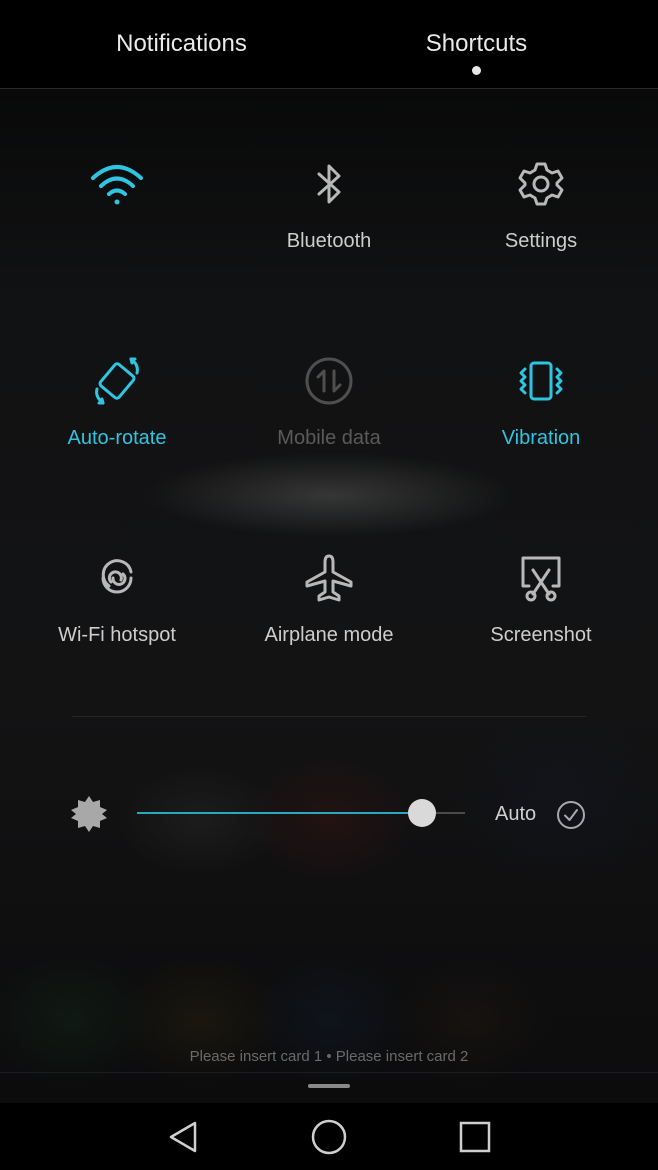 This screenshot has height=1170, width=658. I want to click on panel-drag-handle, so click(329, 1086).